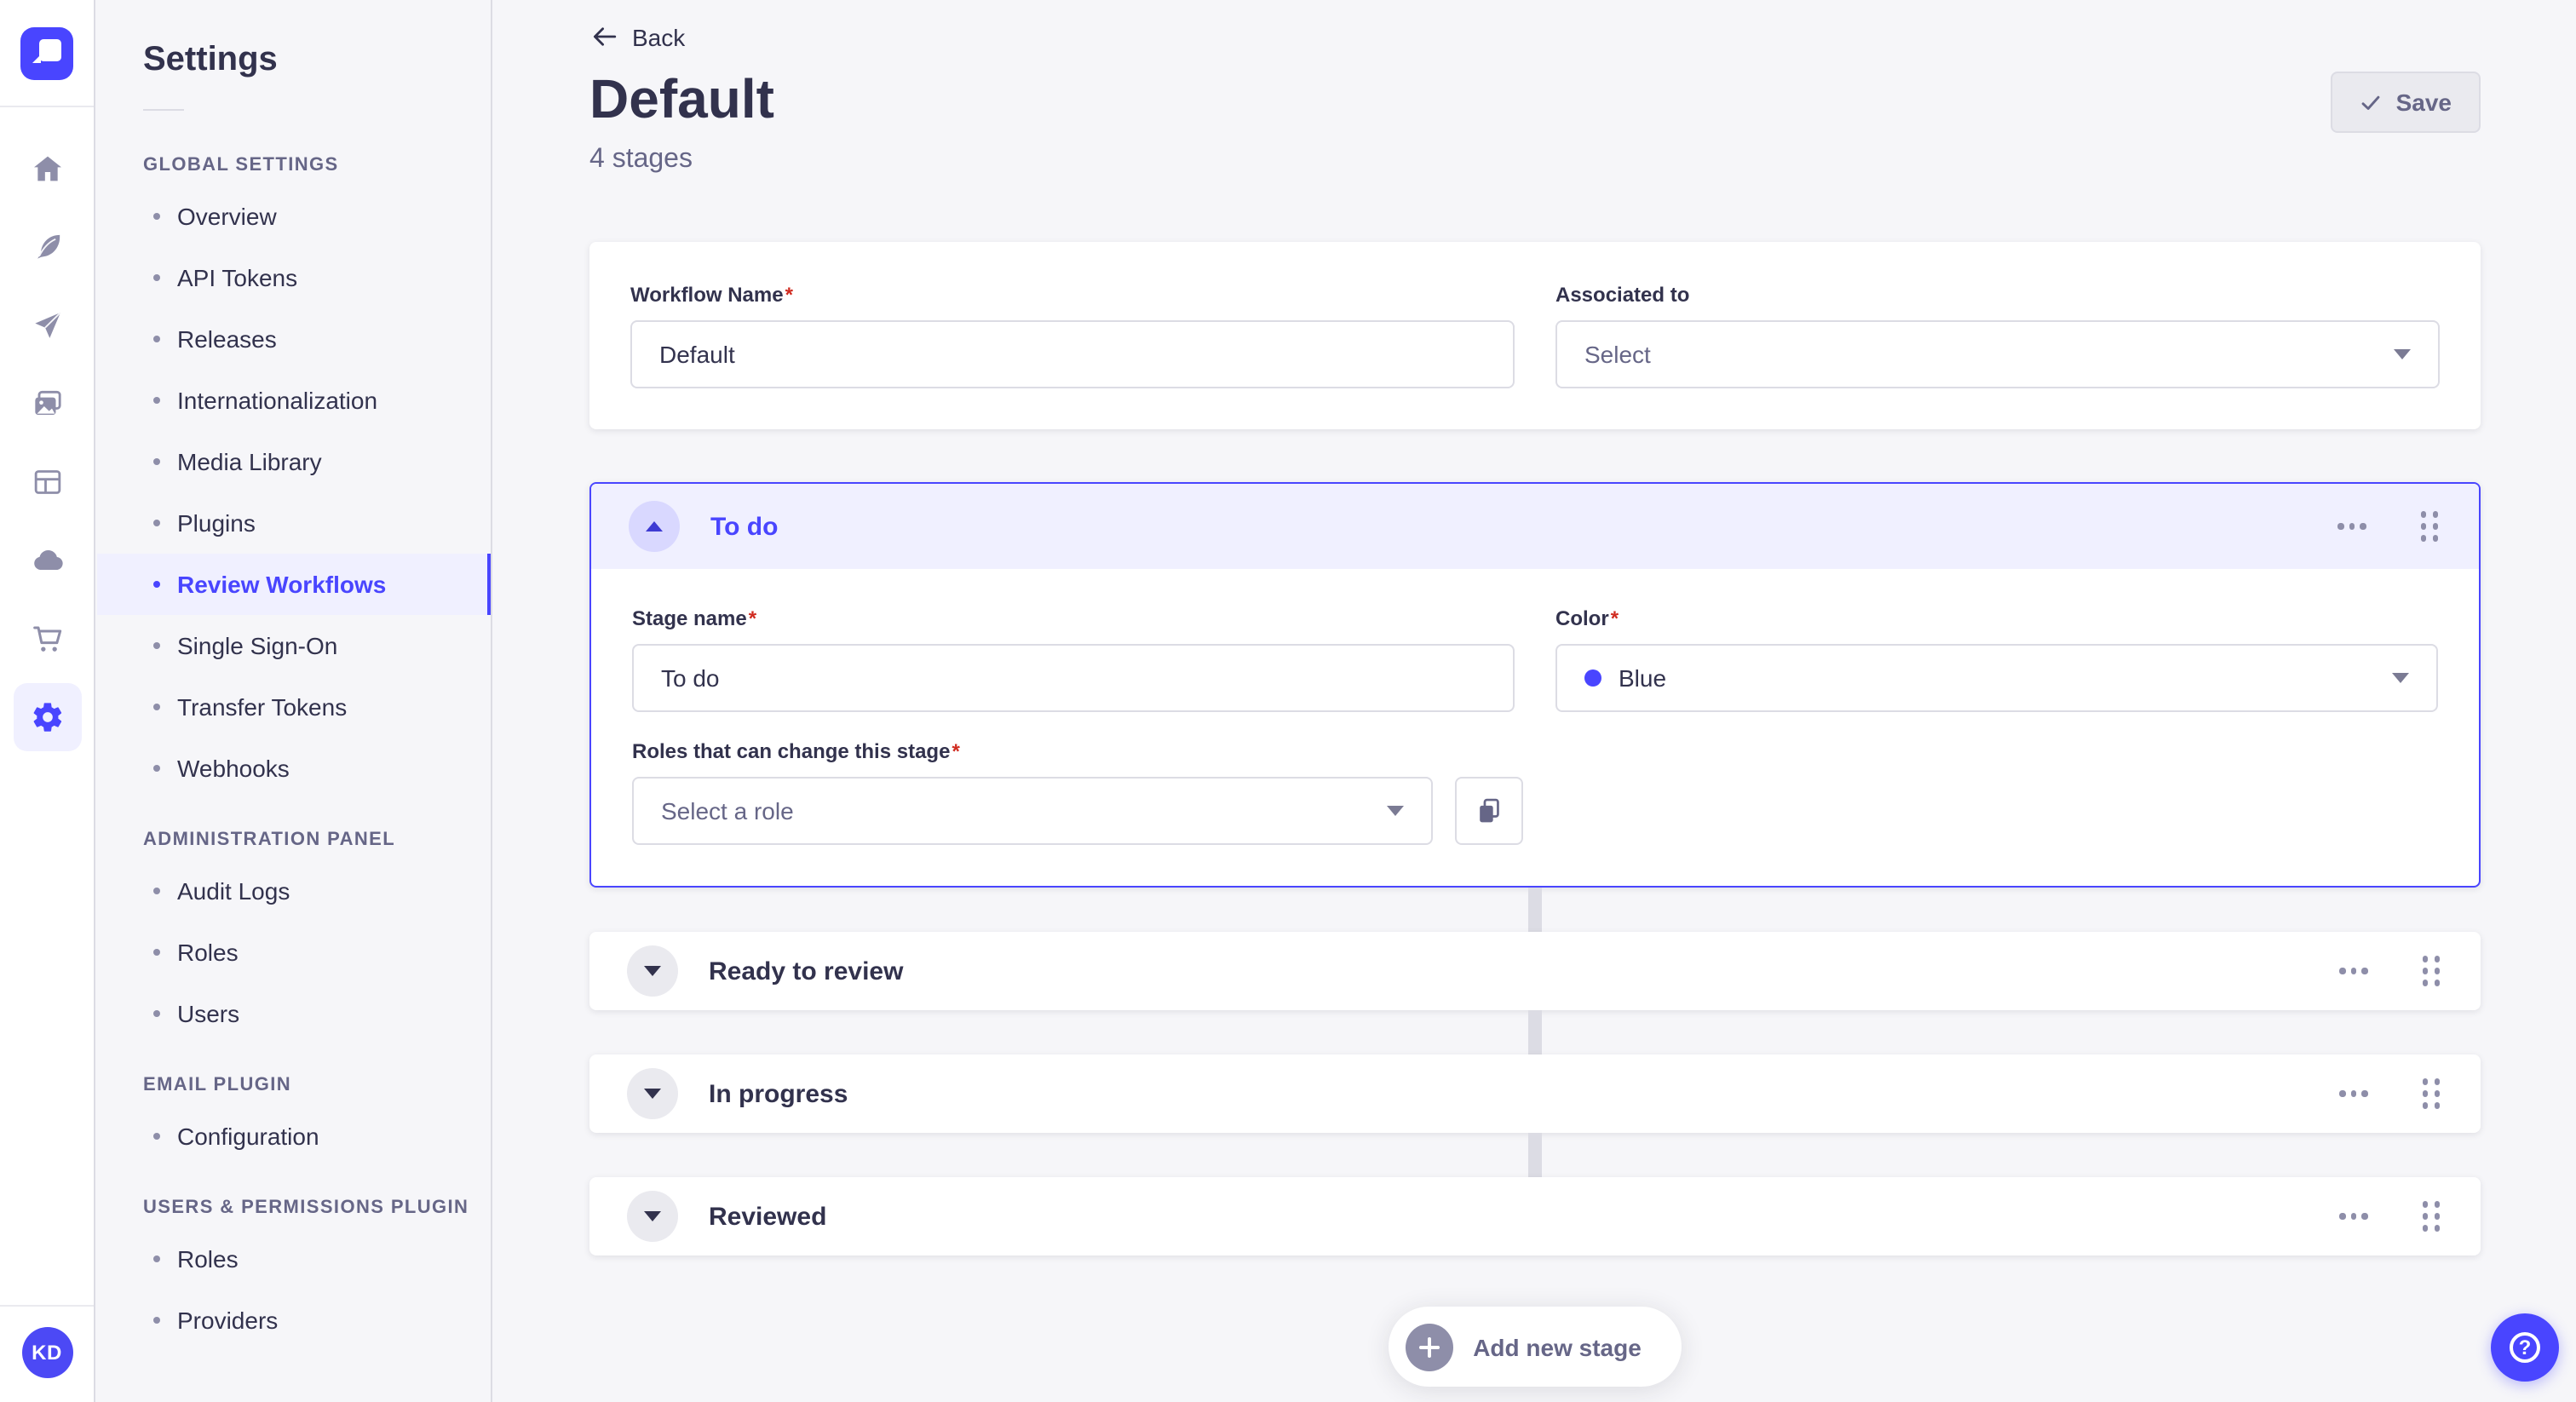 The height and width of the screenshot is (1402, 2576). I want to click on stage-title: Reviewed, so click(768, 1216).